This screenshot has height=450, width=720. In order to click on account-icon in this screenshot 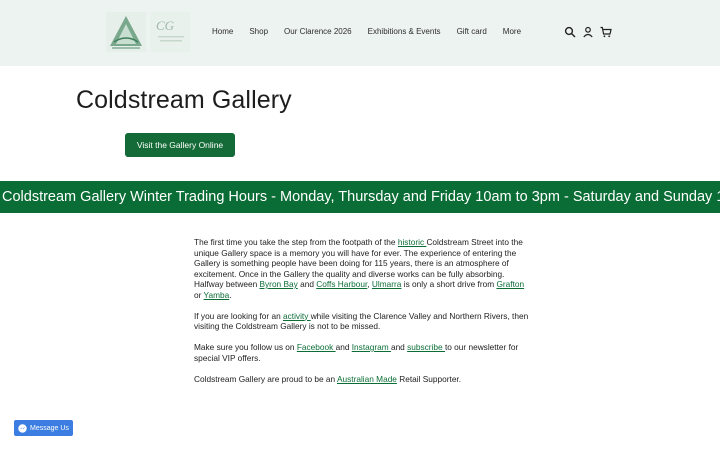, I will do `click(588, 32)`.